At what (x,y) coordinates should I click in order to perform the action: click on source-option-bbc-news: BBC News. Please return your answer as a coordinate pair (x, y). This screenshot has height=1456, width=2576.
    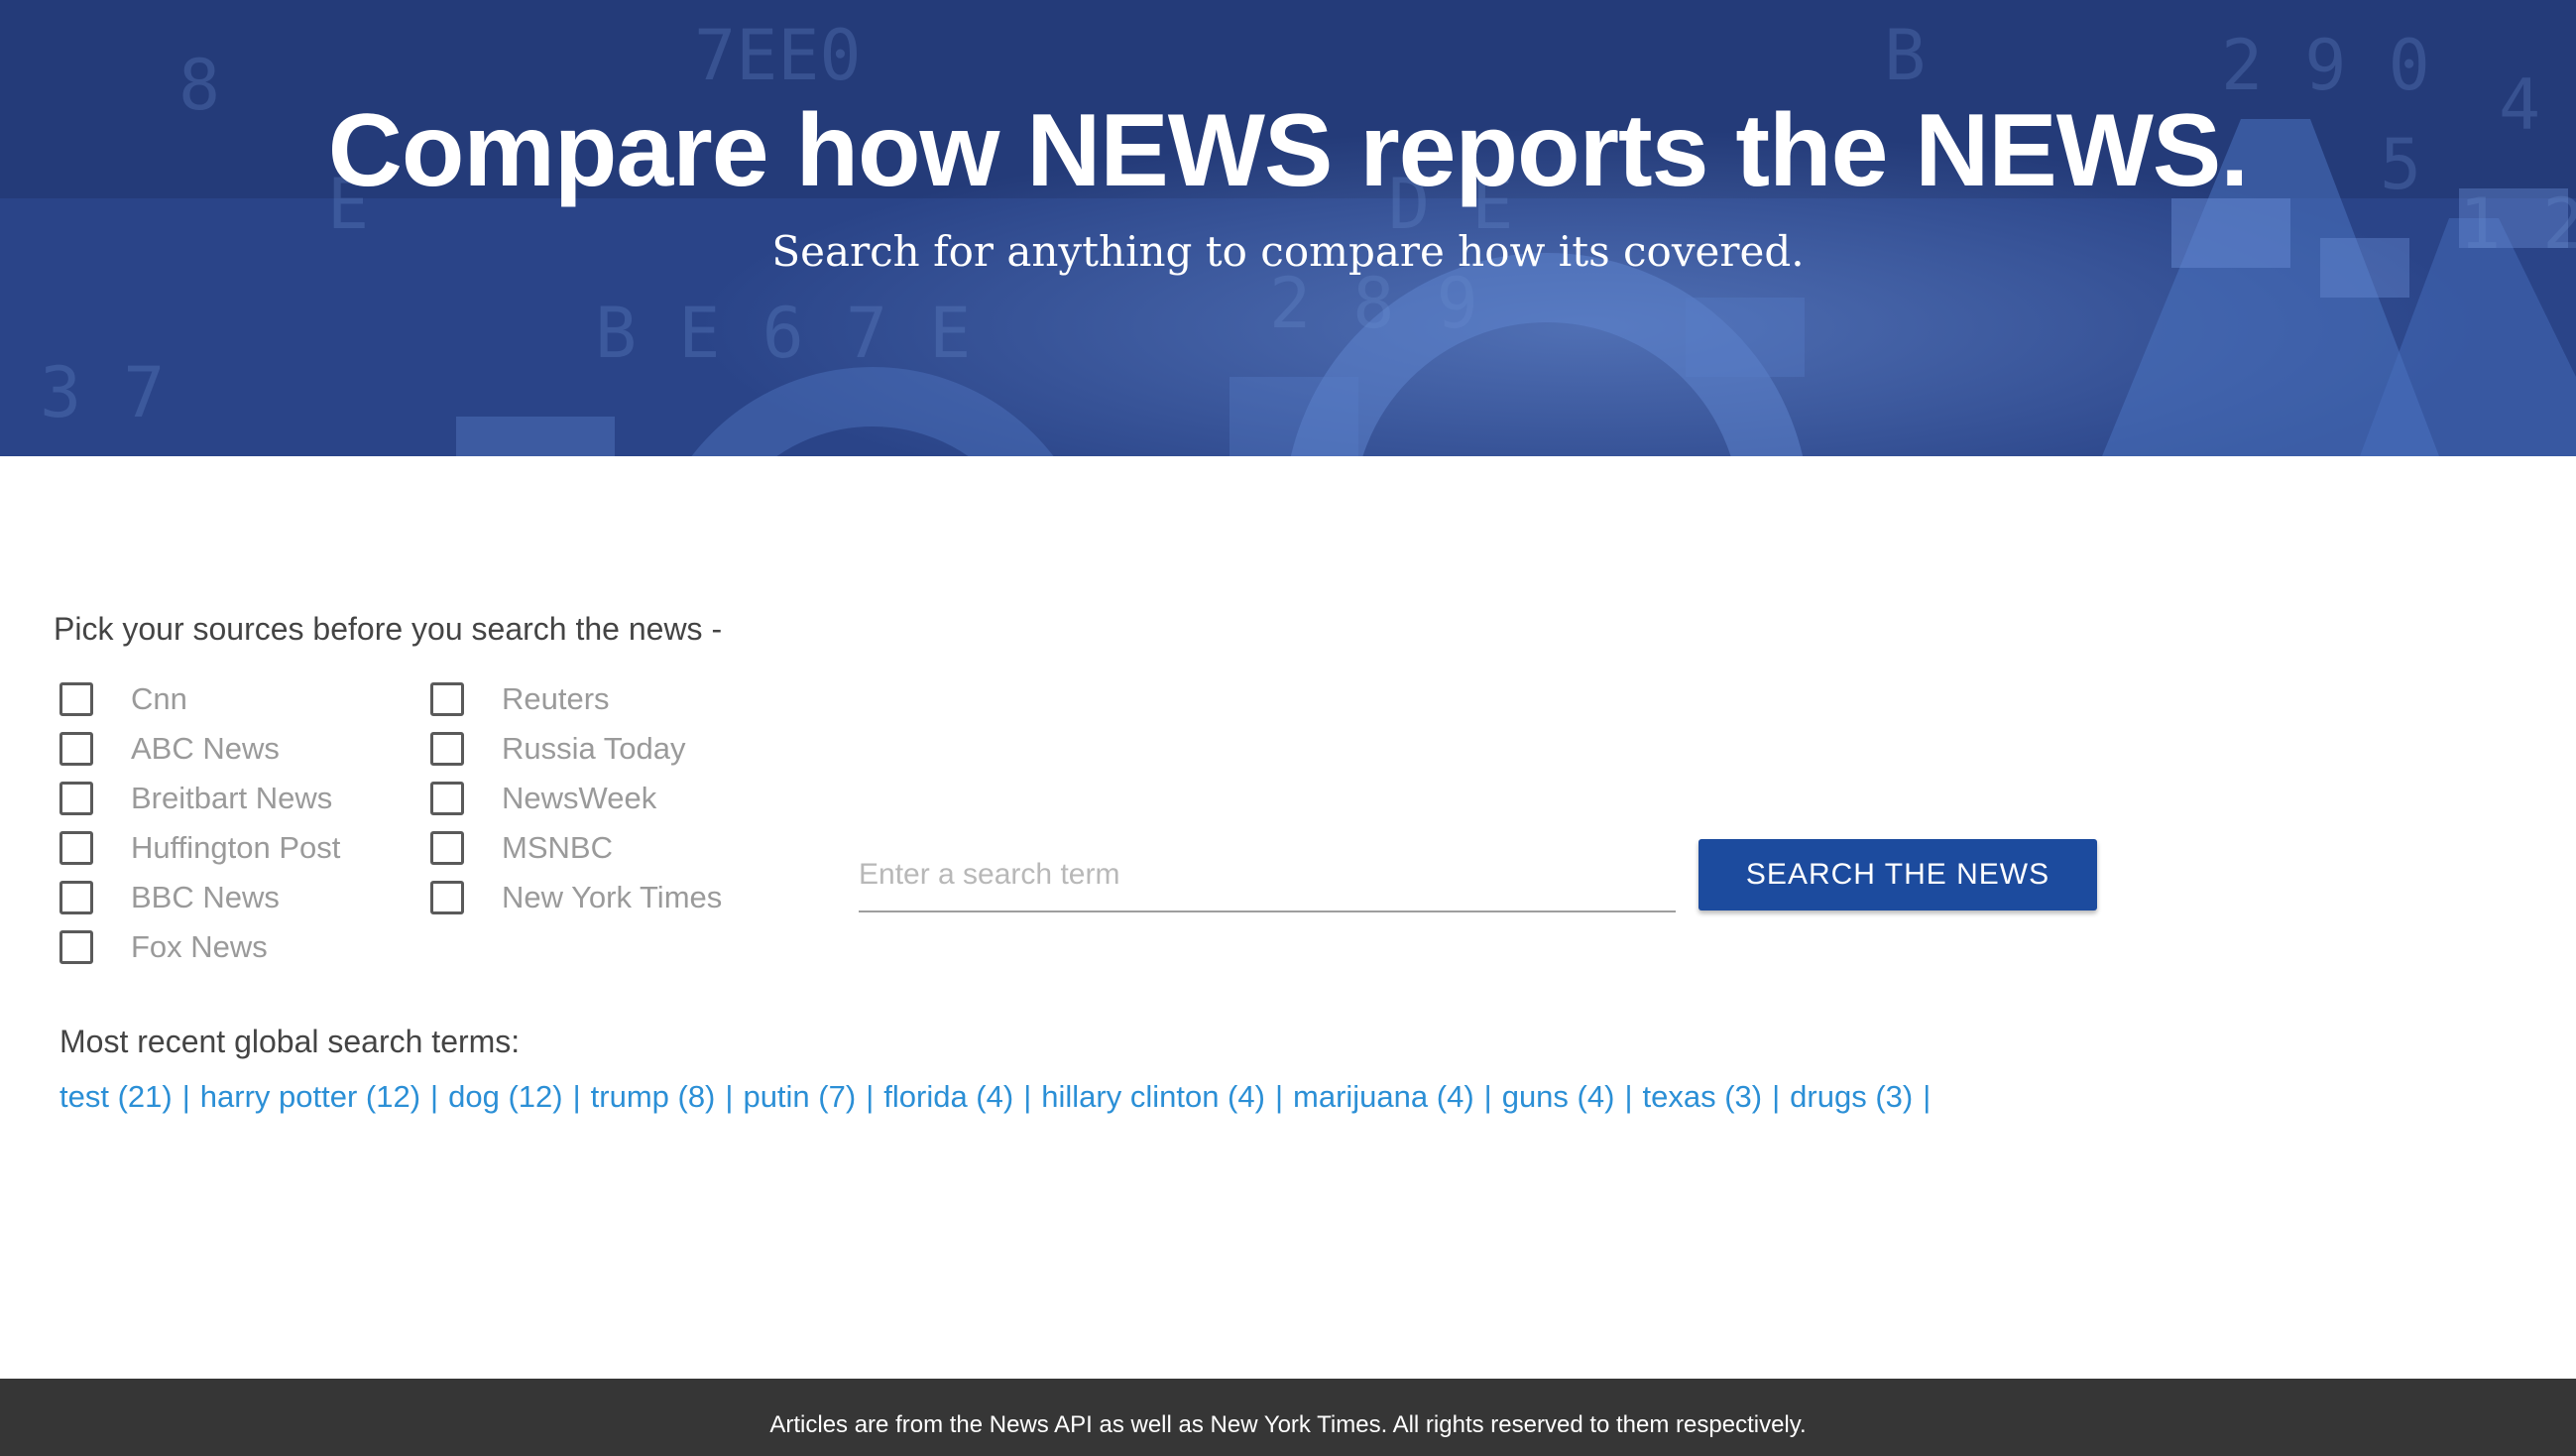
    Looking at the image, I should click on (199, 897).